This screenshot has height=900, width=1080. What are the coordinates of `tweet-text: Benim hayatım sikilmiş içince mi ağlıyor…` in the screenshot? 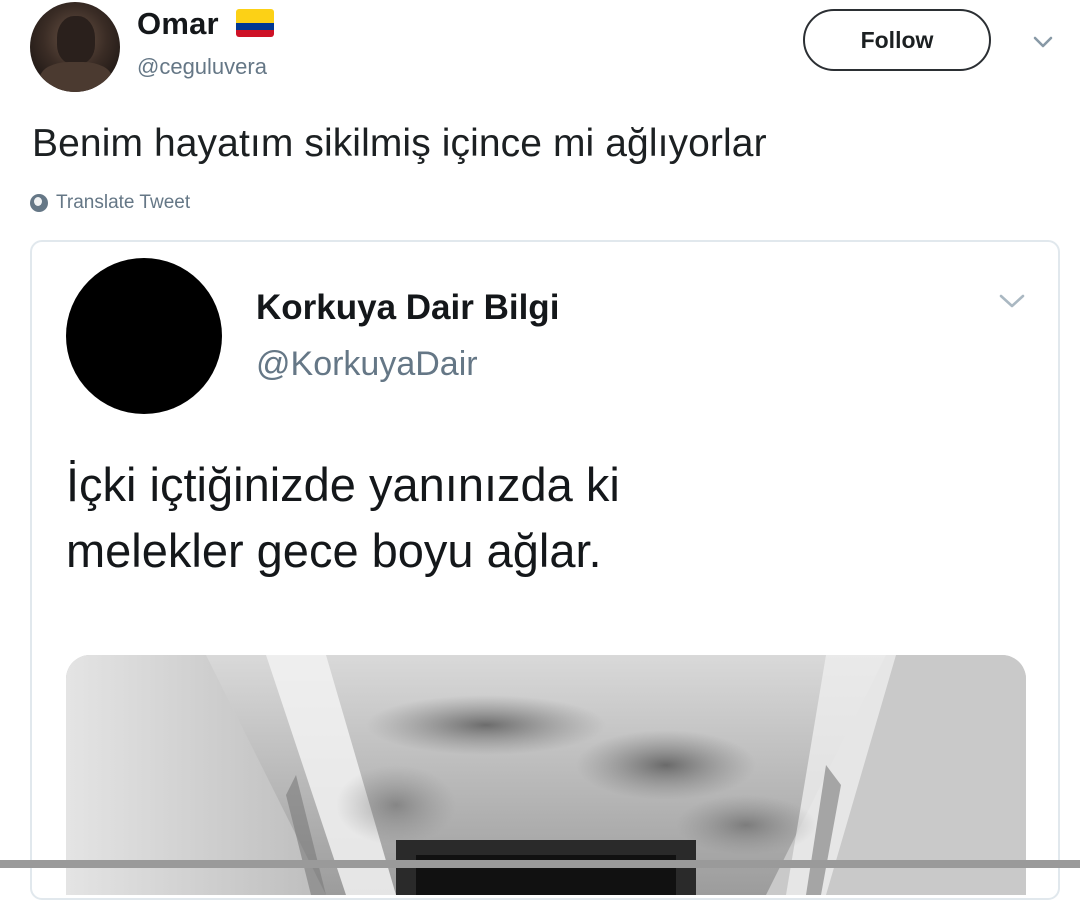 It's located at (399, 143).